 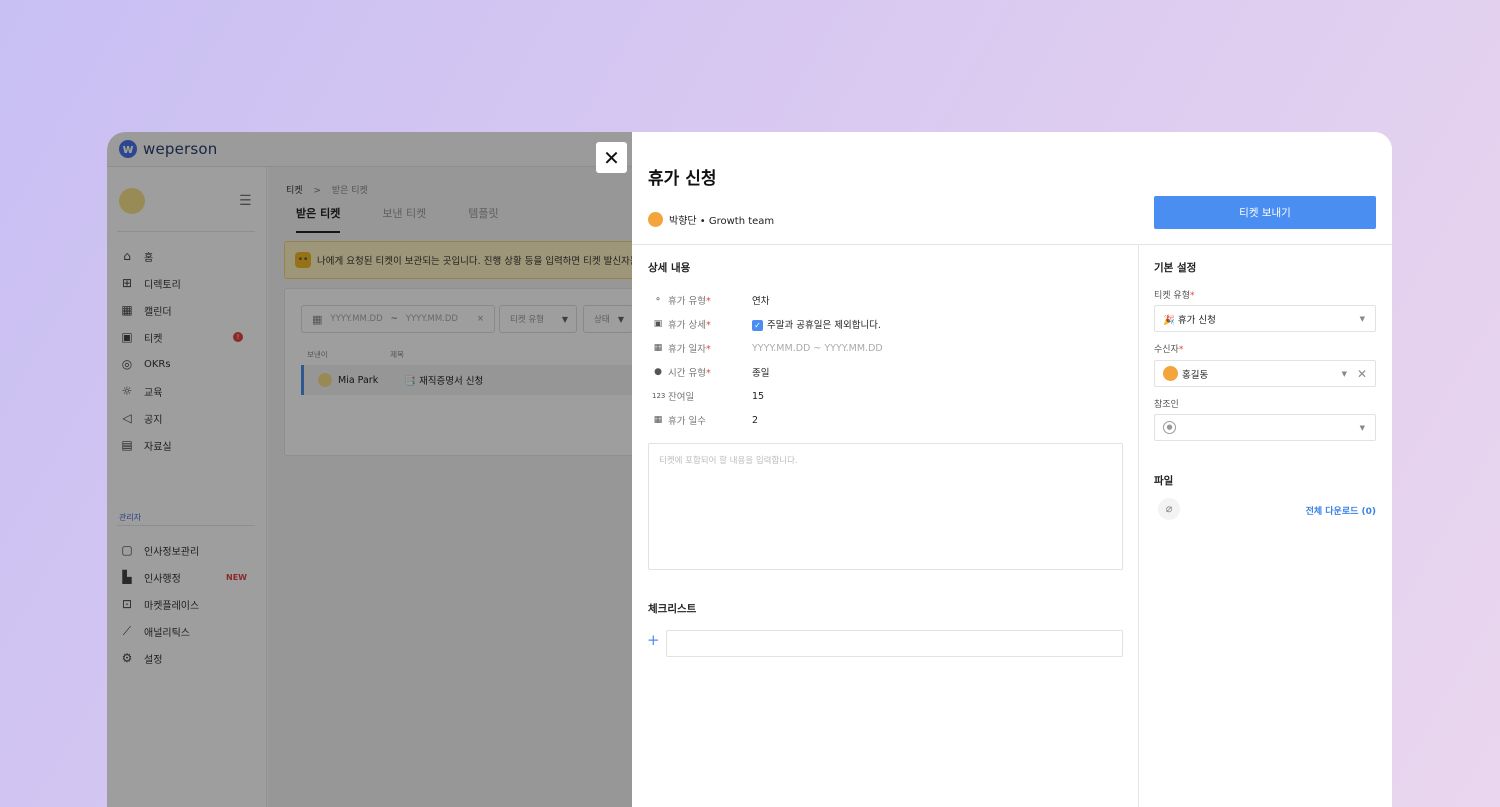 What do you see at coordinates (658, 372) in the screenshot?
I see `clock-icon: ●` at bounding box center [658, 372].